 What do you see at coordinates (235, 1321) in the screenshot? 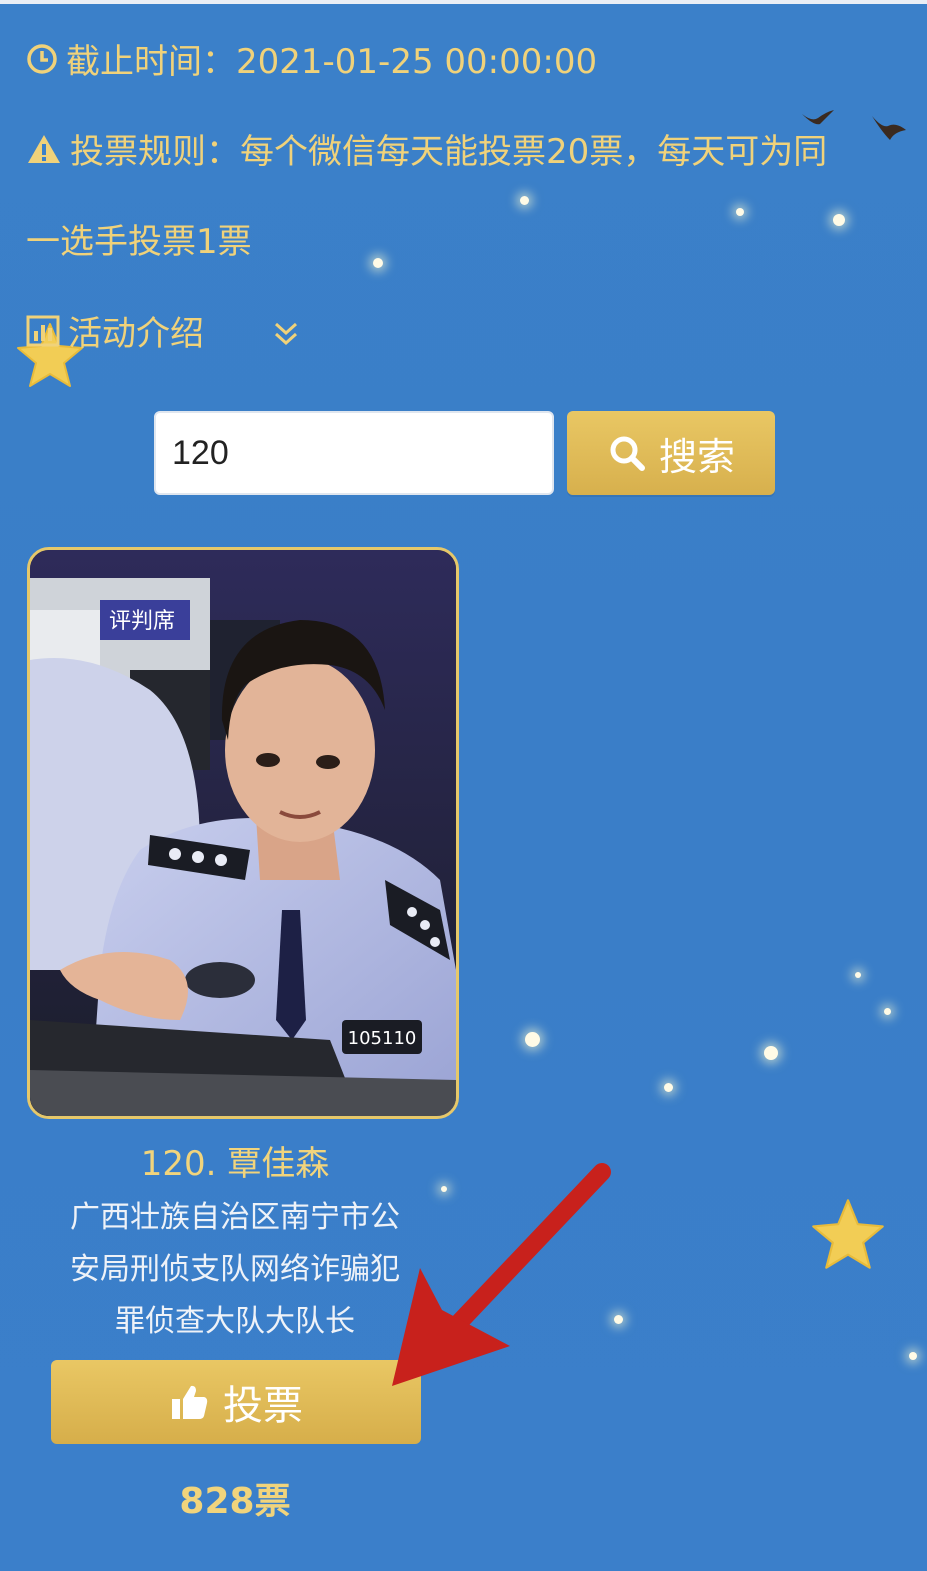
I see `candidate-description-line: 罪侦查大队大队长` at bounding box center [235, 1321].